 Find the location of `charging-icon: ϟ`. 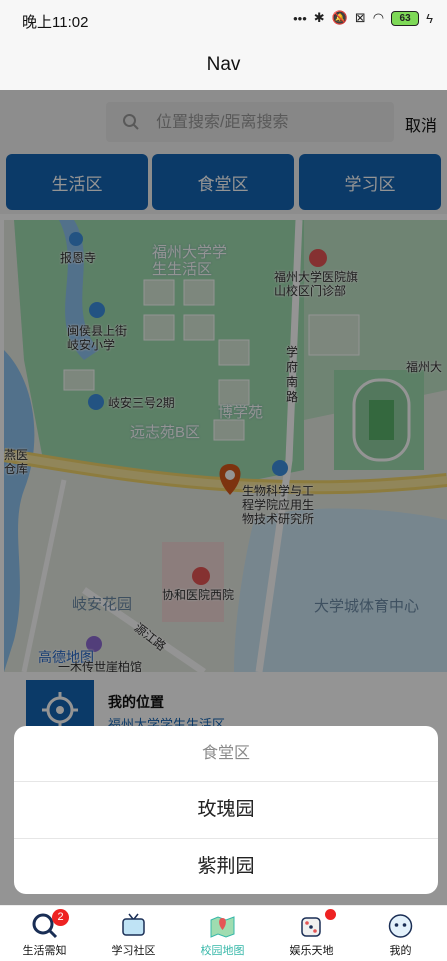

charging-icon: ϟ is located at coordinates (429, 18).